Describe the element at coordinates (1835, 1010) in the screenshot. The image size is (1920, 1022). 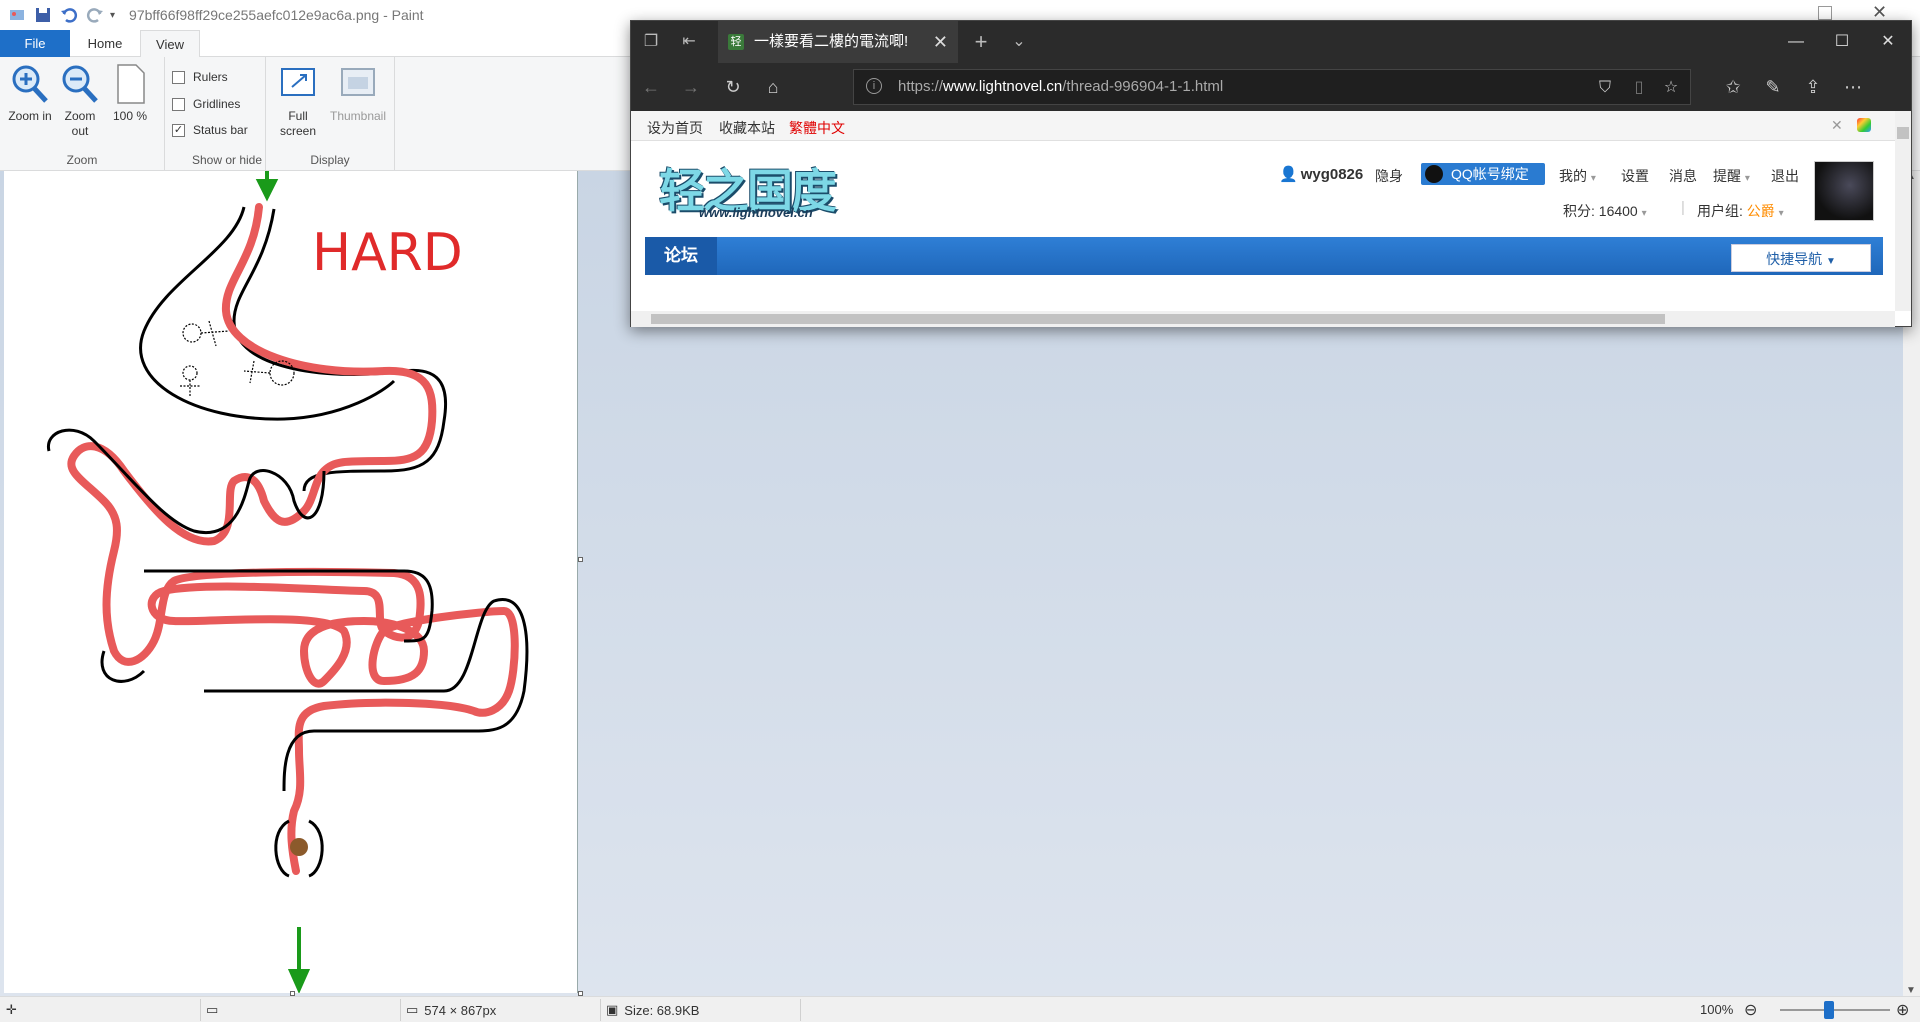
I see `zoom-slider-track` at that location.